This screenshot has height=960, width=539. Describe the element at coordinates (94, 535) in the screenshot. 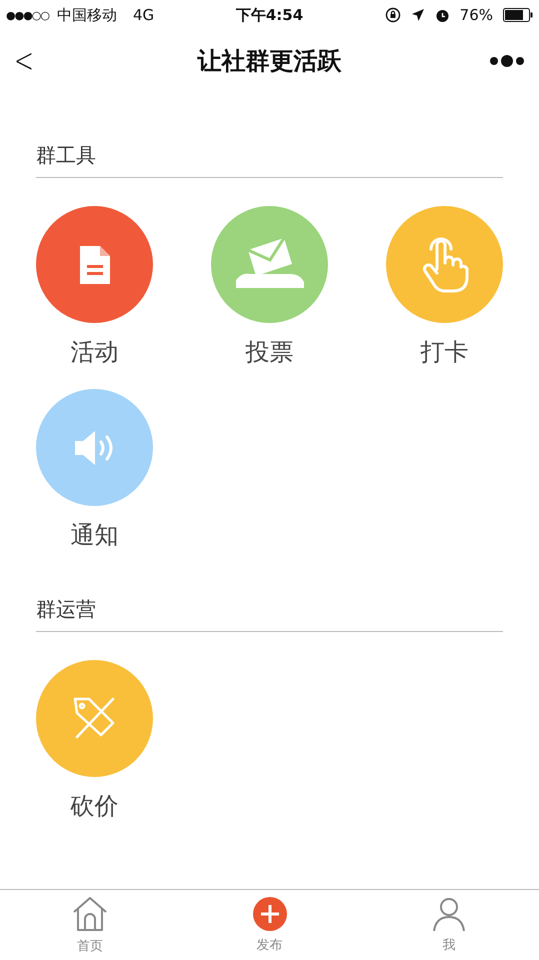

I see `tool-label: 通知` at that location.